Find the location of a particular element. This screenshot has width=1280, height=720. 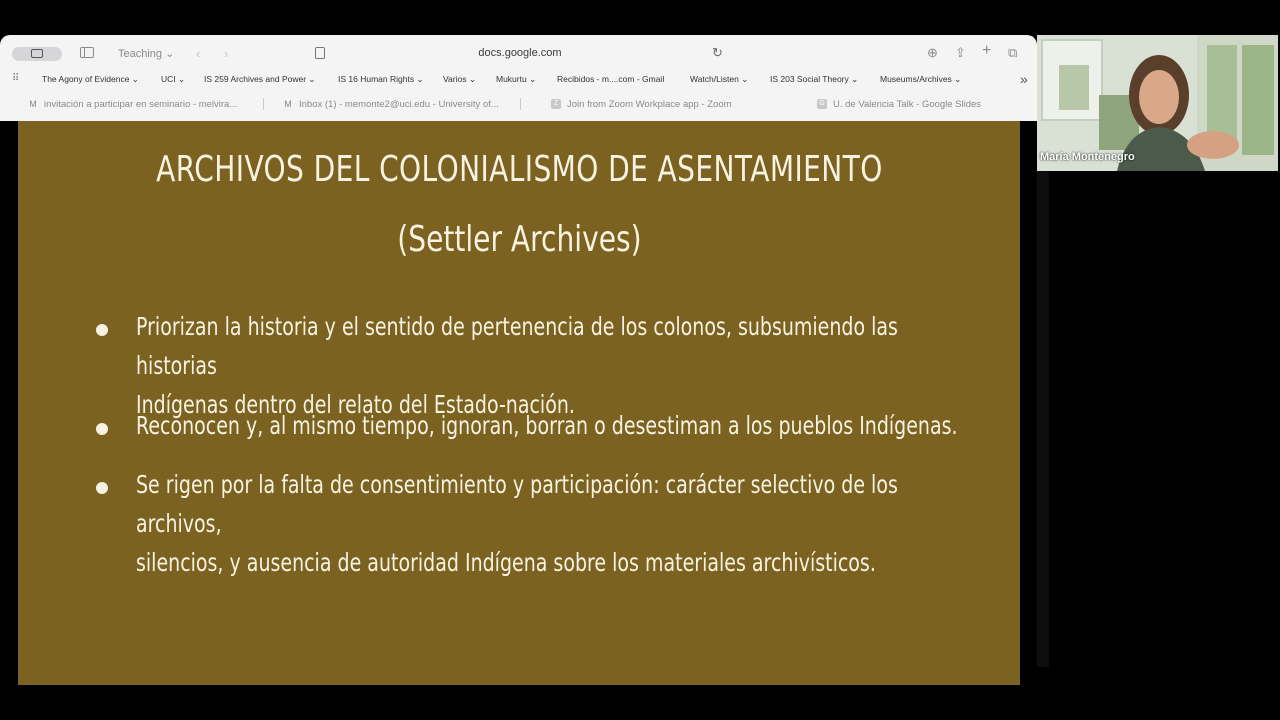

participant-video-tile: María Montenegro is located at coordinates (1157, 103).